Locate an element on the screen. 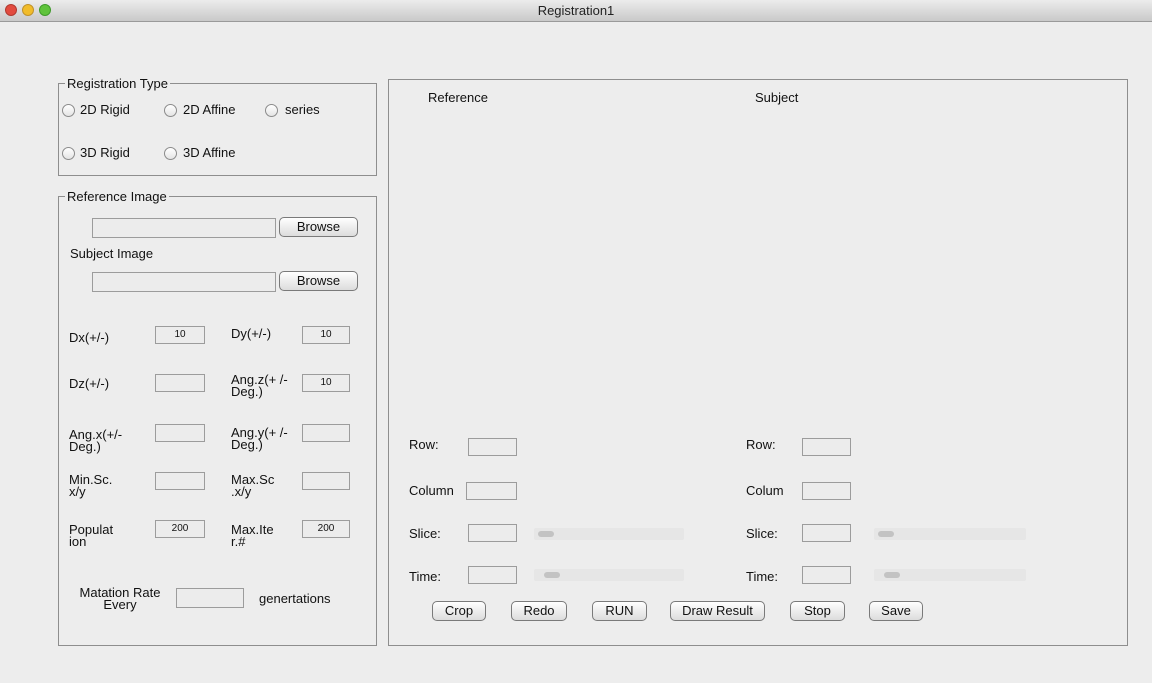  ref-time-slider is located at coordinates (609, 575).